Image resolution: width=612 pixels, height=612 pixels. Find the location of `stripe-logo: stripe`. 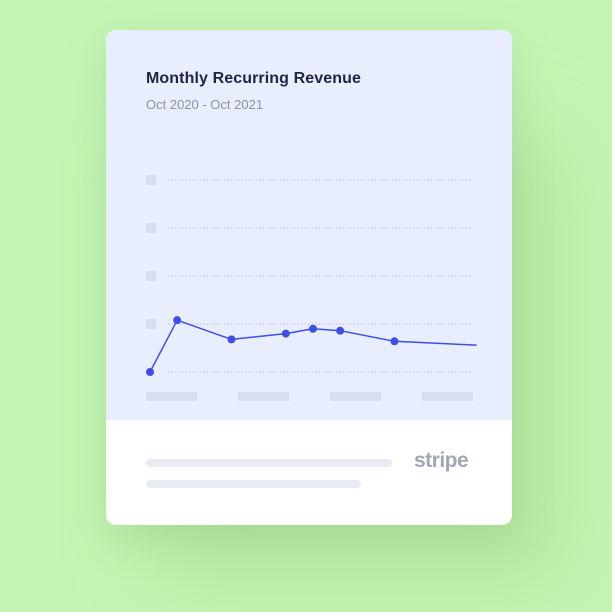

stripe-logo: stripe is located at coordinates (441, 460).